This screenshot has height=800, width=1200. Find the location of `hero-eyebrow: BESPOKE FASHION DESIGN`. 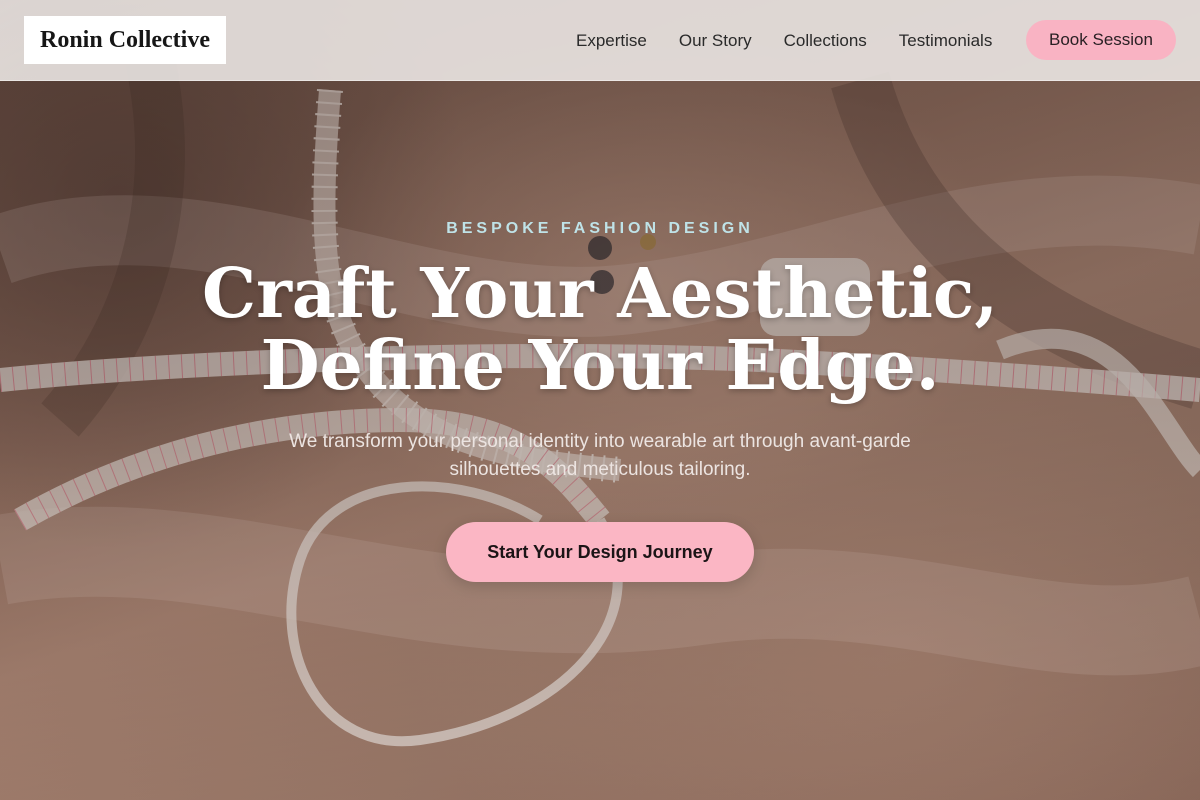

hero-eyebrow: BESPOKE FASHION DESIGN is located at coordinates (600, 228).